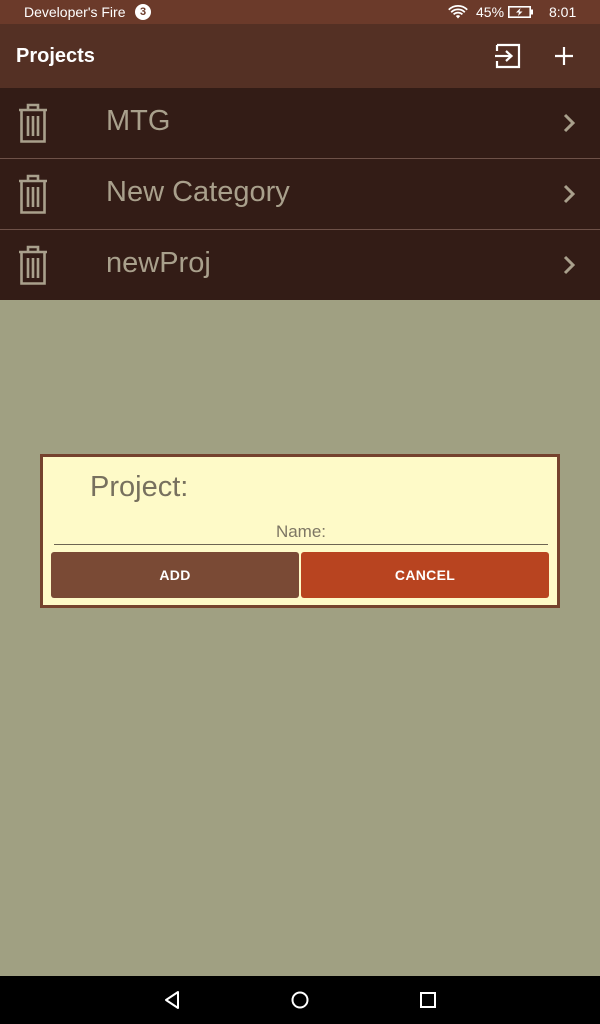  Describe the element at coordinates (428, 1000) in the screenshot. I see `recents-icon` at that location.